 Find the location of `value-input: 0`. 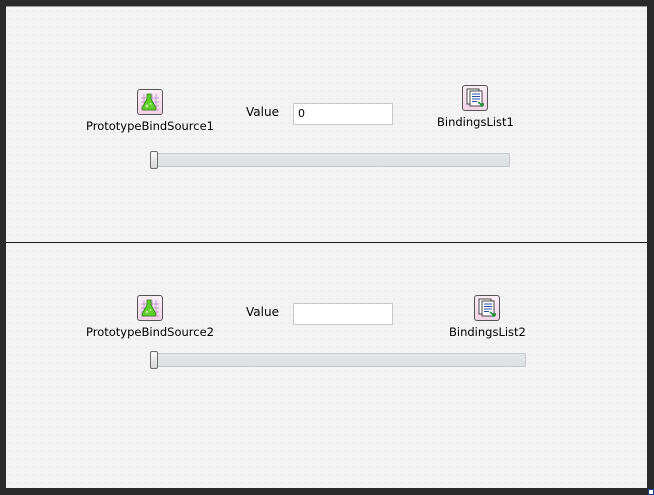

value-input: 0 is located at coordinates (343, 114).